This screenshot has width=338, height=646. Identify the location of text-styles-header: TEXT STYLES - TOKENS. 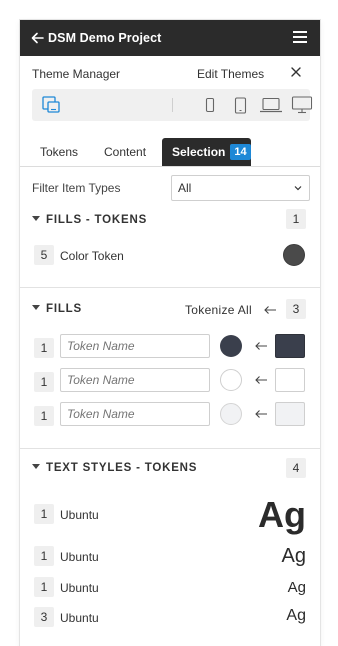
(114, 468).